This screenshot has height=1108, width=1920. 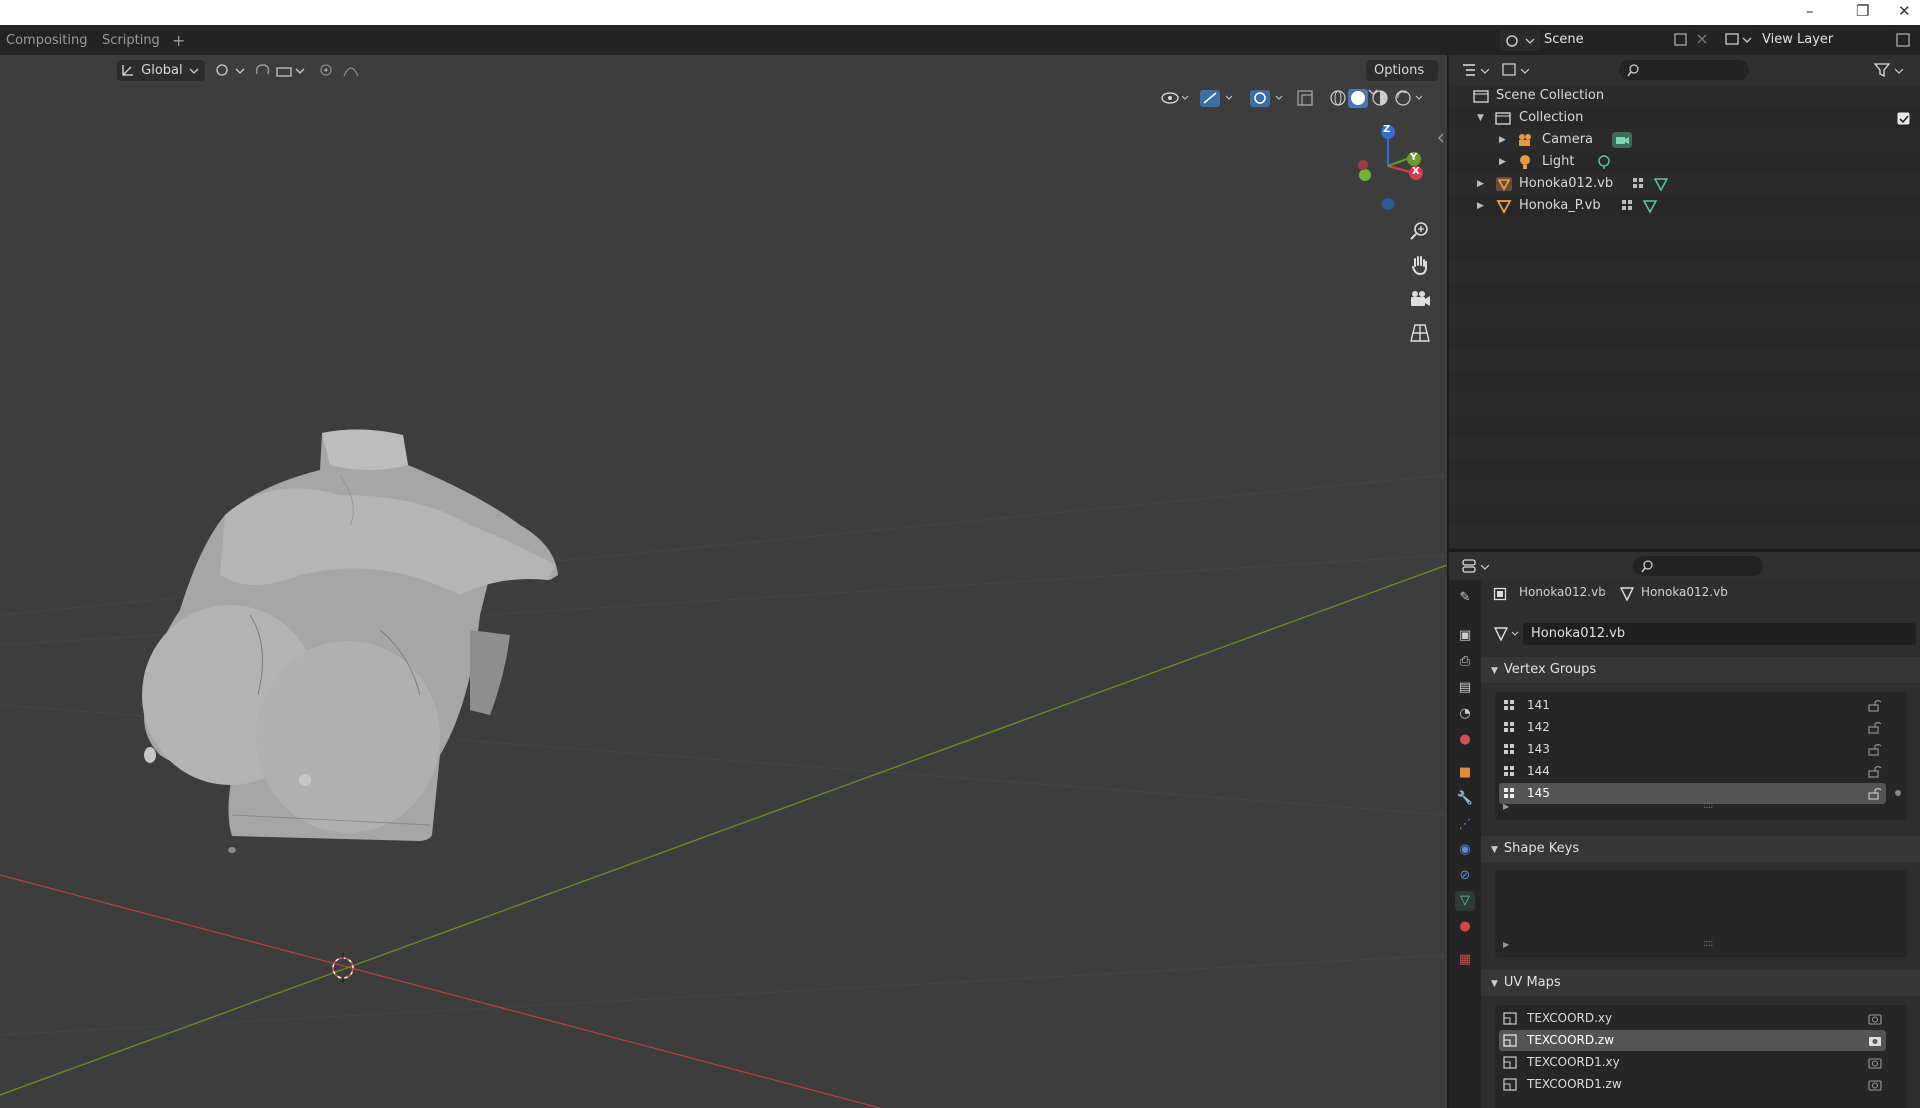 What do you see at coordinates (1692, 1084) in the screenshot?
I see `uv-map-row: TEXCOORD1.zw` at bounding box center [1692, 1084].